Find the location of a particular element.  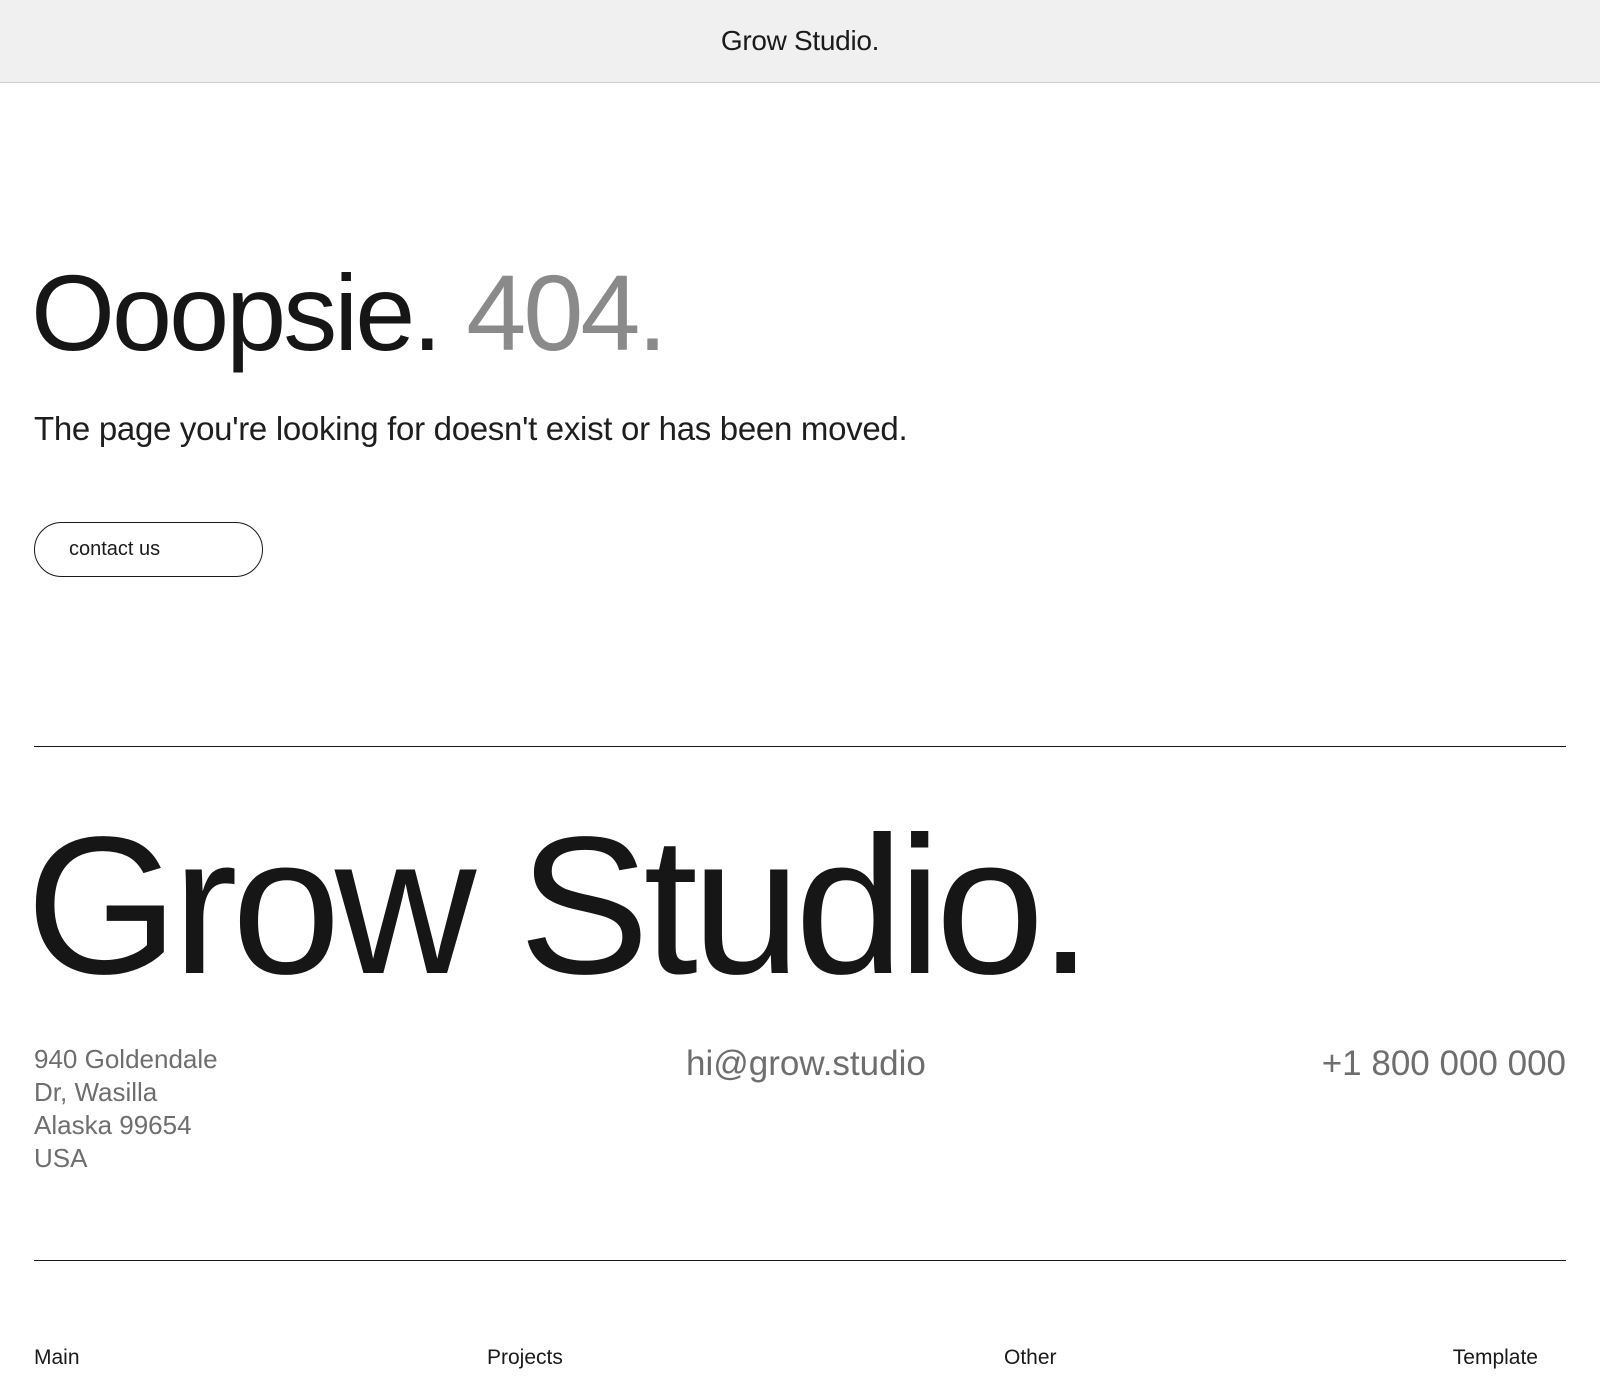

error-heading: Ooopsie. 404. is located at coordinates (349, 313).